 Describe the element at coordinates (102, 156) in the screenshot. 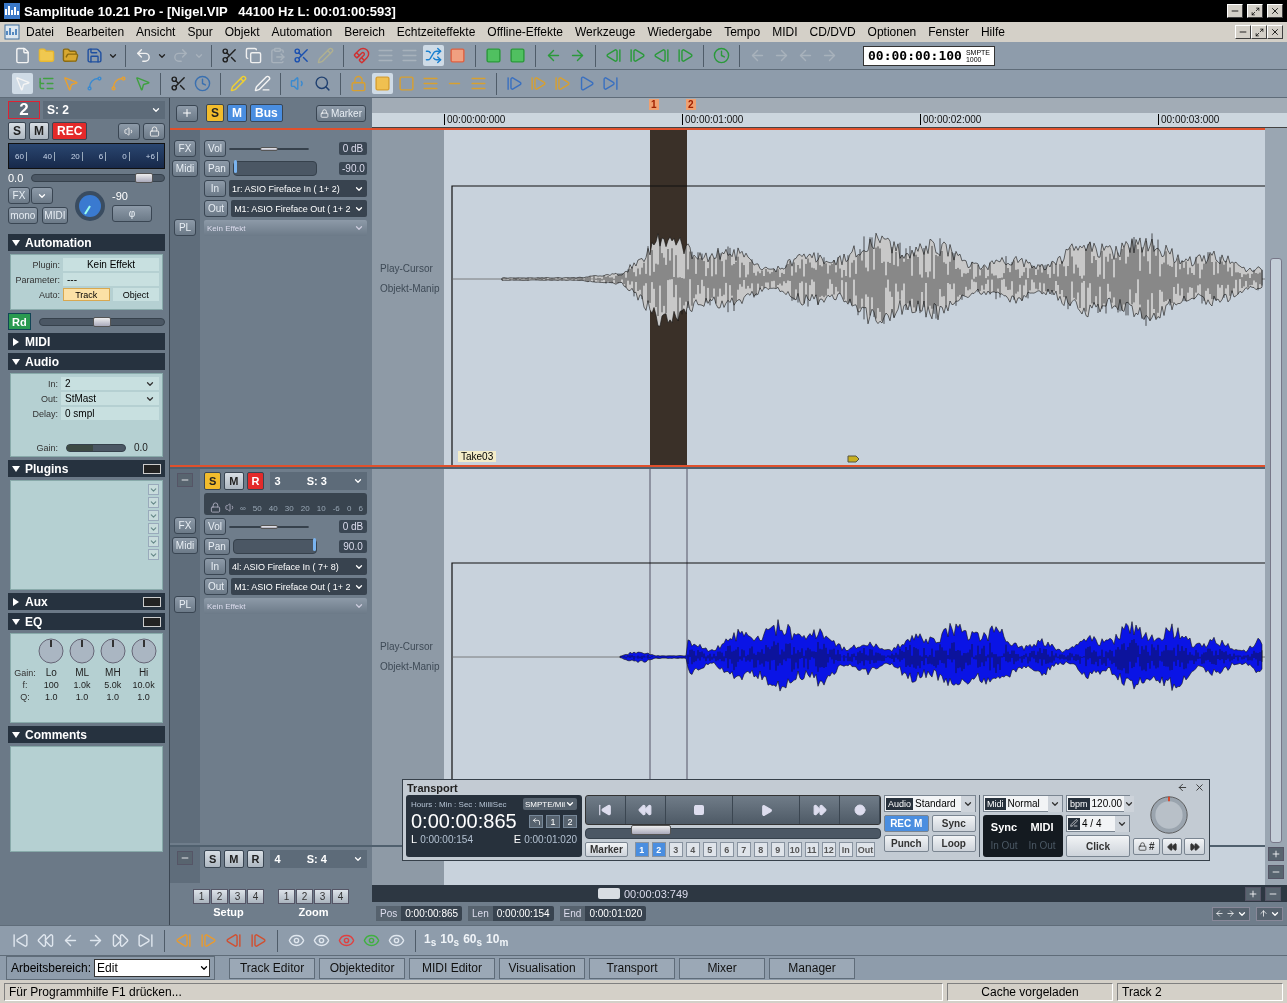

I see `meter-scale-label: 6` at that location.